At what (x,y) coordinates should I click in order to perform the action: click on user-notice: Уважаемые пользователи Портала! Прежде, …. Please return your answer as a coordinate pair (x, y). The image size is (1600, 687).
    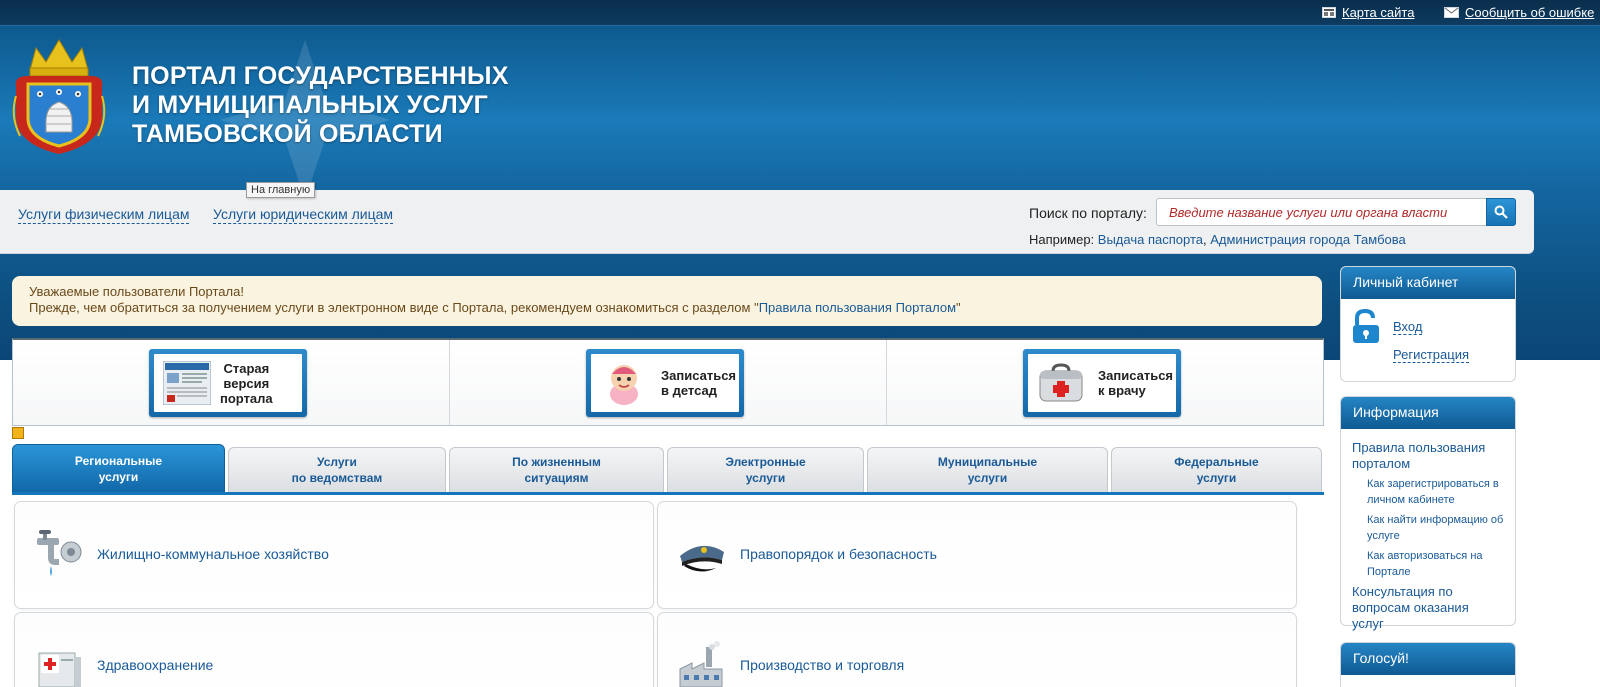
    Looking at the image, I should click on (667, 301).